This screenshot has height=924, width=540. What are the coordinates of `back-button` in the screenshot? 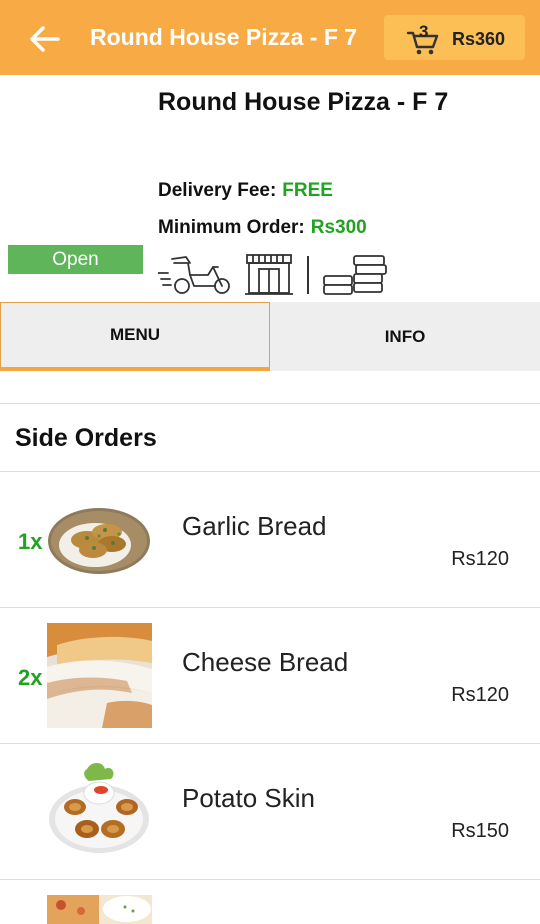 It's located at (44, 39).